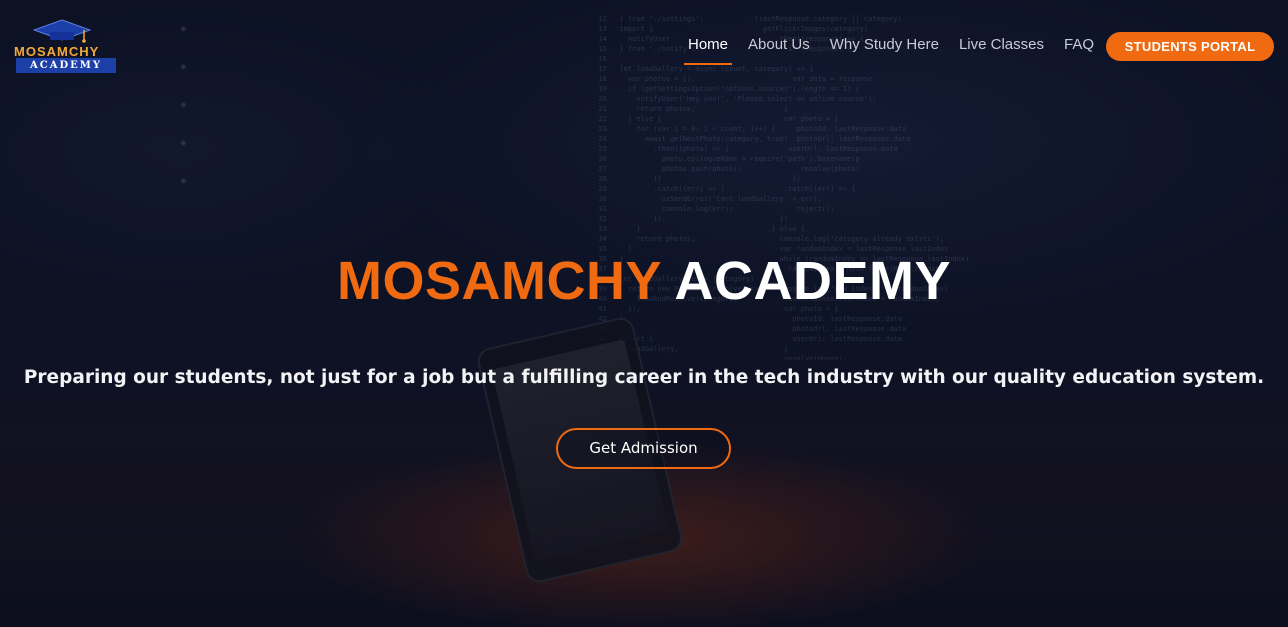  I want to click on logo-bottom-text: ACADEMY, so click(66, 65).